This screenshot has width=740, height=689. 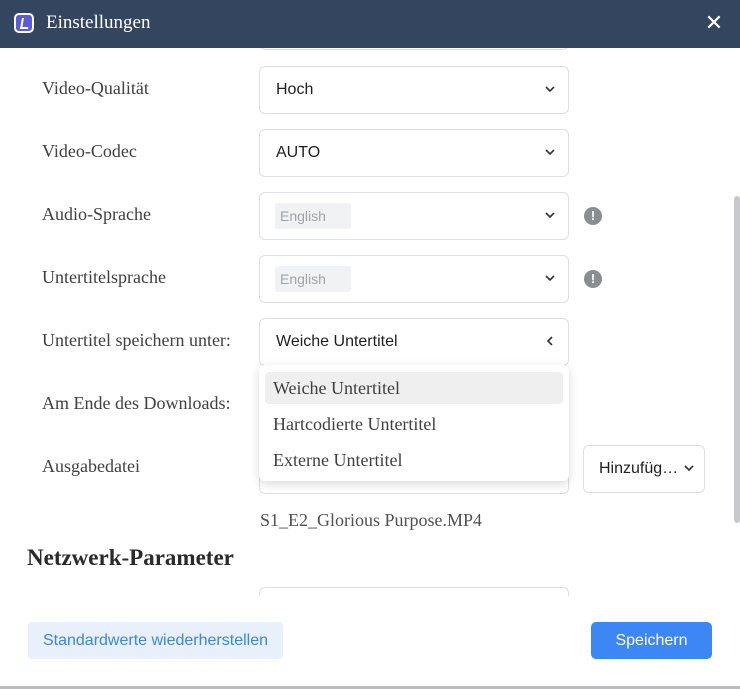 What do you see at coordinates (414, 460) in the screenshot?
I see `dropdown-option-external-subtitles: Externe Untertitel` at bounding box center [414, 460].